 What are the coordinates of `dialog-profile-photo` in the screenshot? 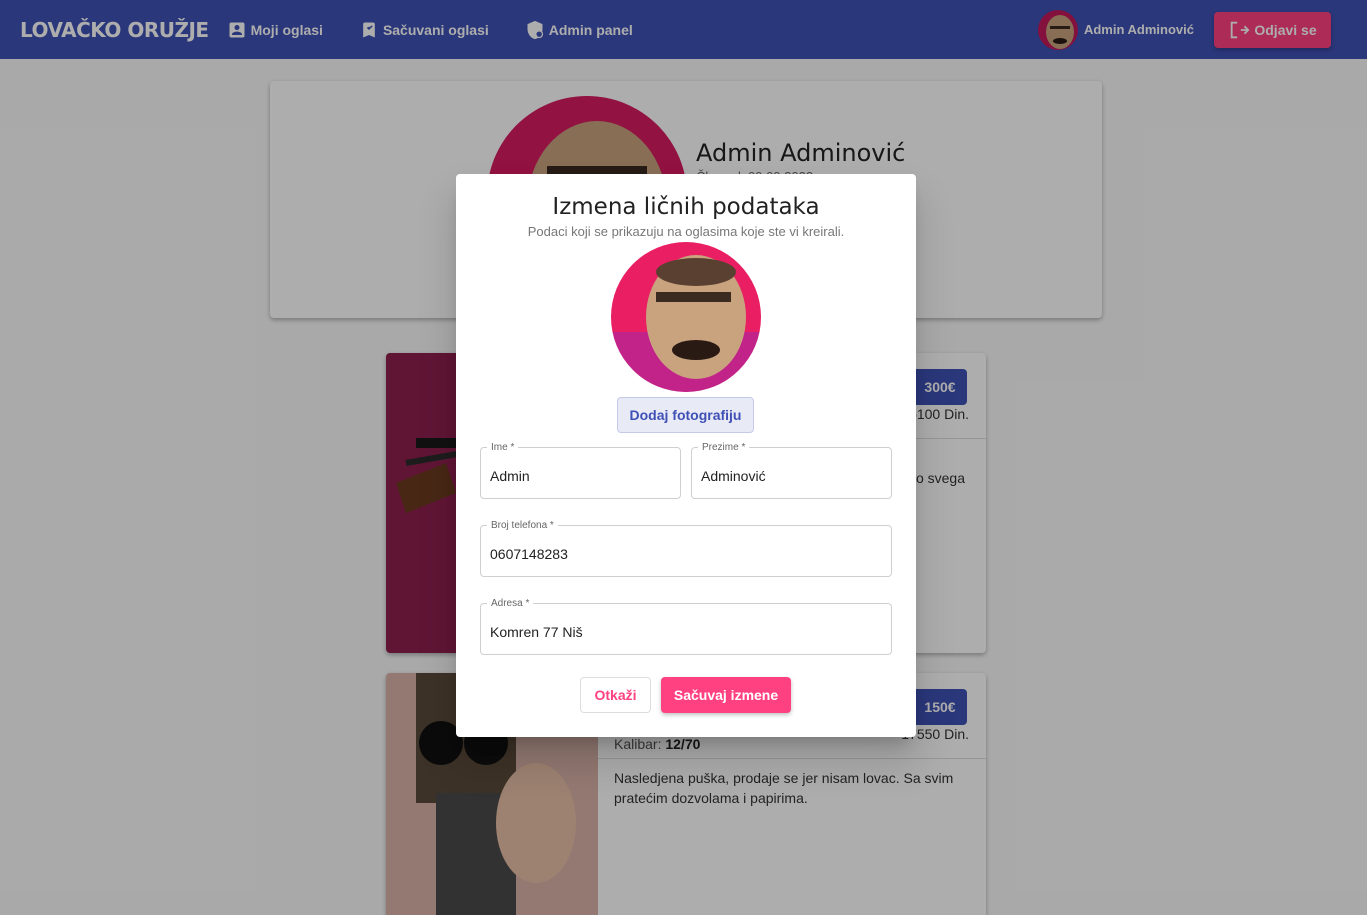 It's located at (686, 317).